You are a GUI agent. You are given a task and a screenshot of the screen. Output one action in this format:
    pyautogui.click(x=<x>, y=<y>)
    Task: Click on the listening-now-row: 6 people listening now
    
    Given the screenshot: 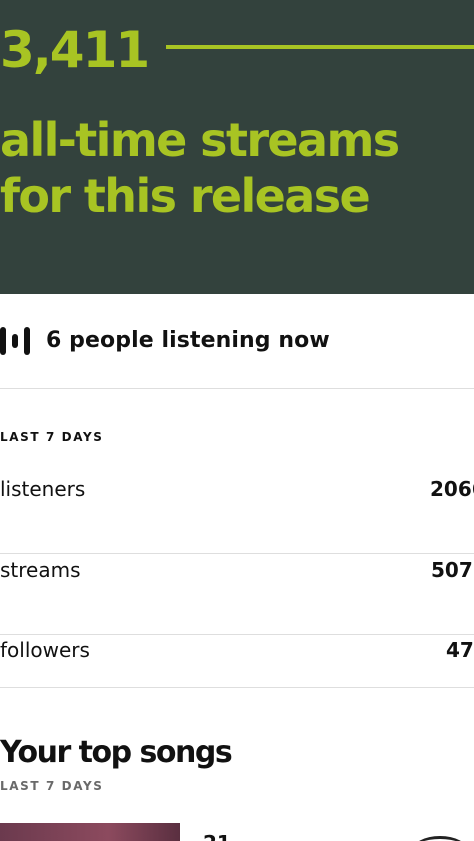 What is the action you would take?
    pyautogui.click(x=237, y=341)
    